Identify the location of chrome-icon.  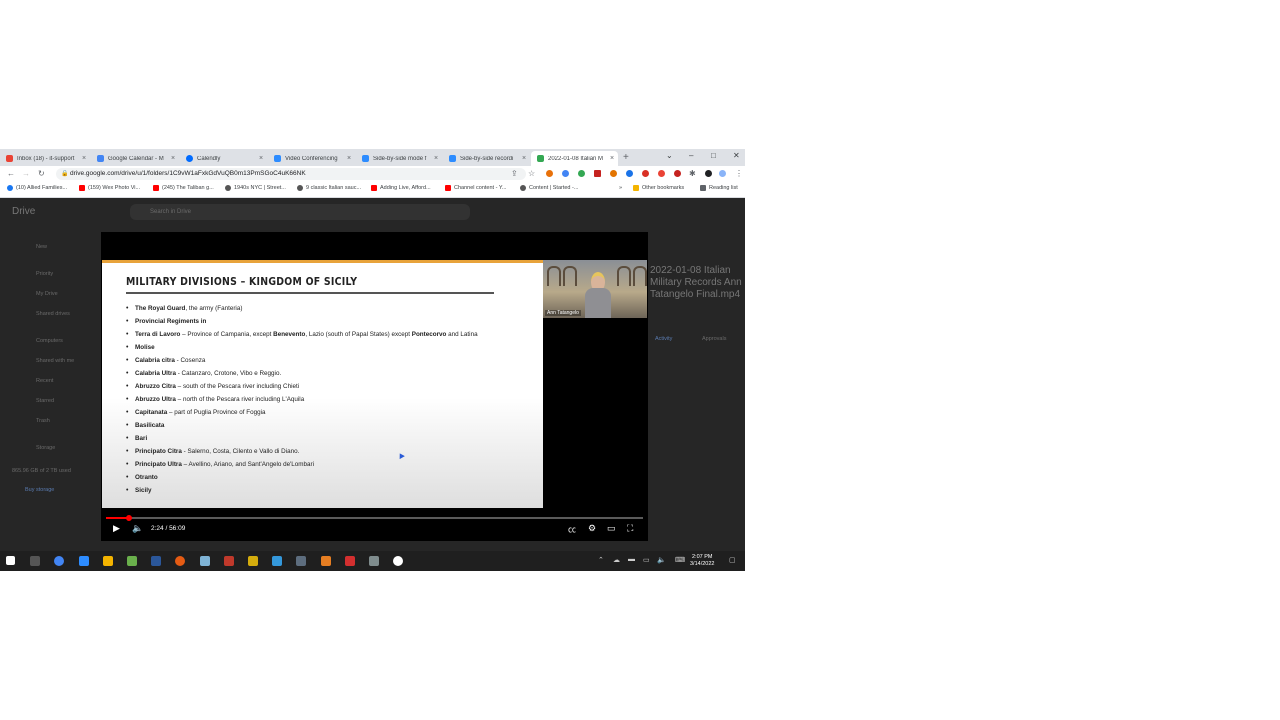
(59, 561).